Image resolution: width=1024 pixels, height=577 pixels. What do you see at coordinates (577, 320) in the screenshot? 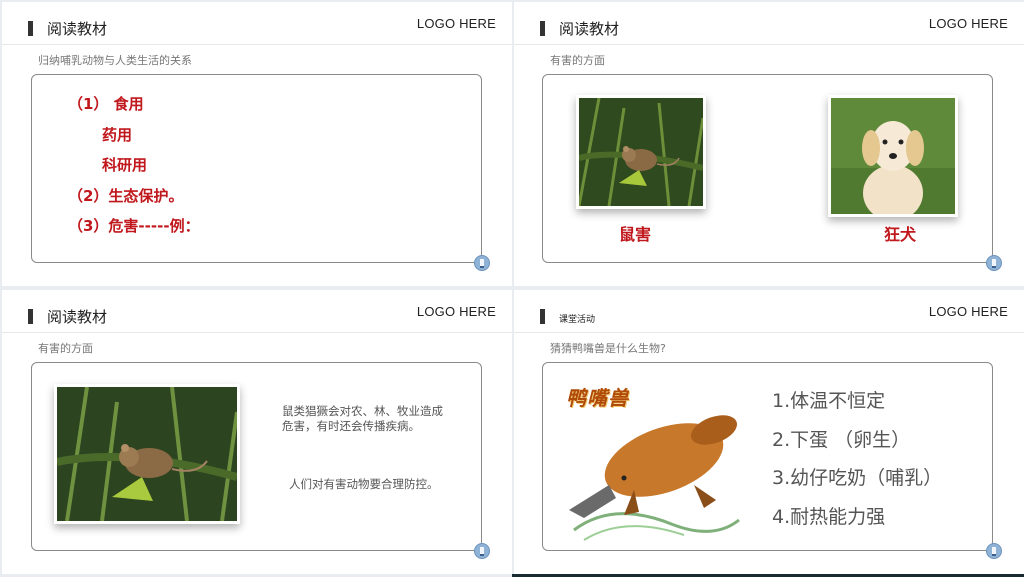
I see `slide-title: 课堂活动` at bounding box center [577, 320].